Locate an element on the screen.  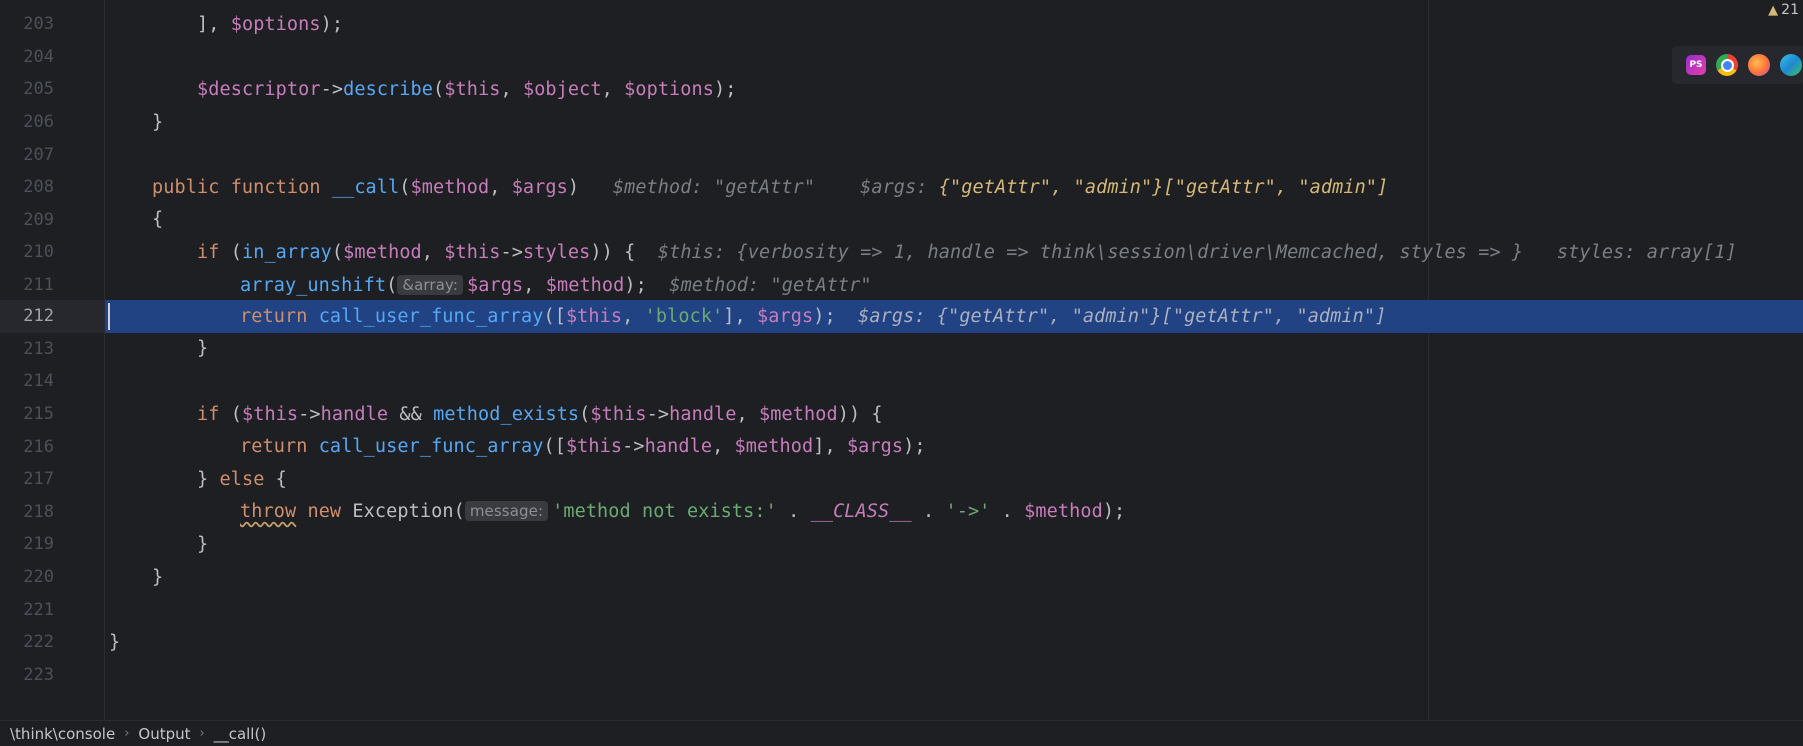
line-number: 220 is located at coordinates (38, 577).